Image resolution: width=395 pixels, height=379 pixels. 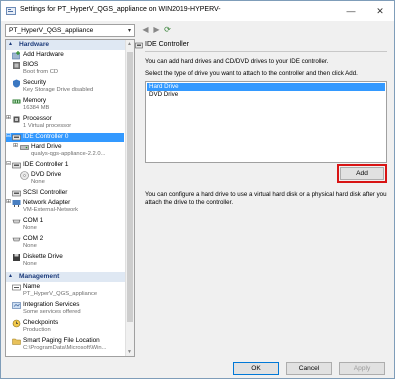 What do you see at coordinates (46, 146) in the screenshot?
I see `tree-item-label: Hard Drive` at bounding box center [46, 146].